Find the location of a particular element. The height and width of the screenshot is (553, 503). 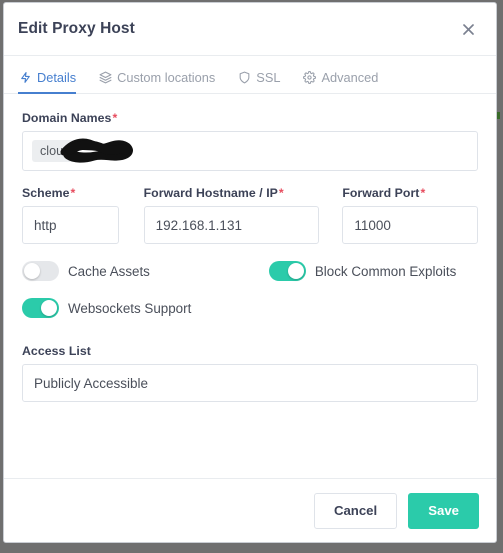

toggle-row-2: Websockets Support is located at coordinates (250, 308).